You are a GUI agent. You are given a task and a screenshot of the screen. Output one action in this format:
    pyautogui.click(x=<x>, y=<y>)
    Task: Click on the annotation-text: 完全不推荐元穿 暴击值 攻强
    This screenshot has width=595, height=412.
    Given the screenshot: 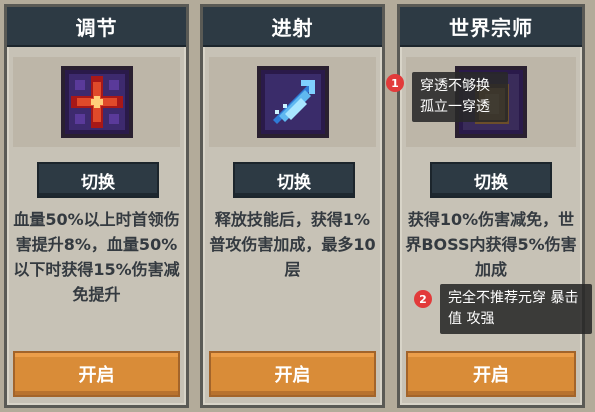 What is the action you would take?
    pyautogui.click(x=513, y=308)
    